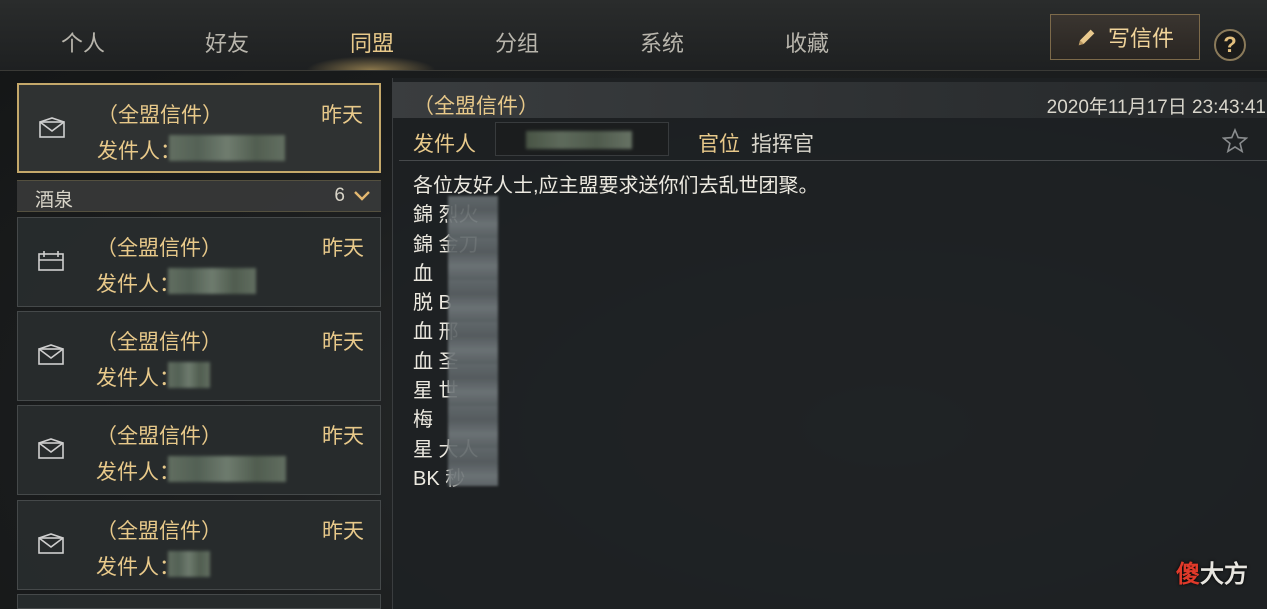  What do you see at coordinates (1230, 45) in the screenshot?
I see `help-button: ?` at bounding box center [1230, 45].